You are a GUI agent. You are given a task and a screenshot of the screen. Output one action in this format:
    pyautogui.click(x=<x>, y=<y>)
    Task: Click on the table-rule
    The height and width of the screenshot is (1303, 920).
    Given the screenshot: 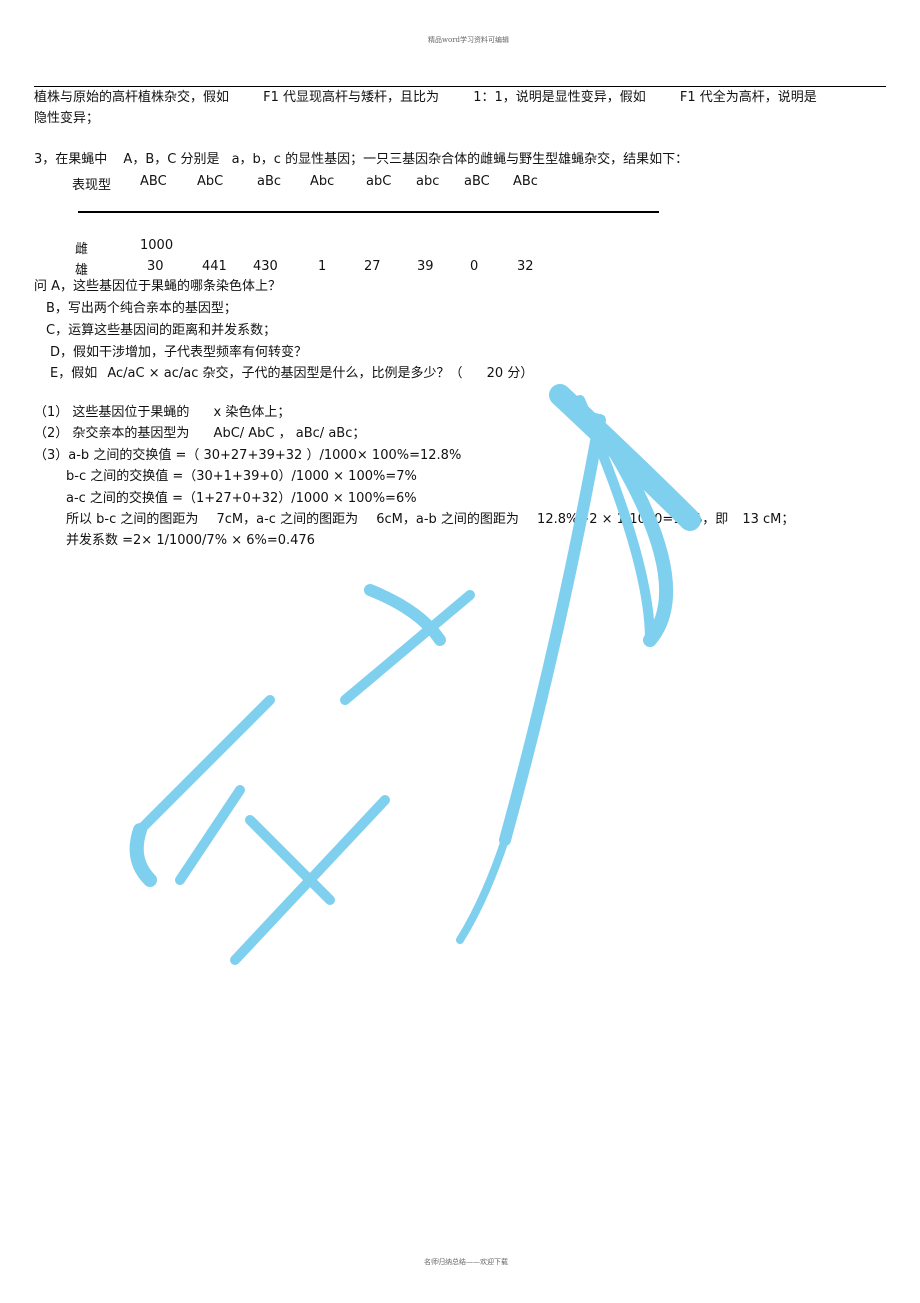 What is the action you would take?
    pyautogui.click(x=368, y=212)
    